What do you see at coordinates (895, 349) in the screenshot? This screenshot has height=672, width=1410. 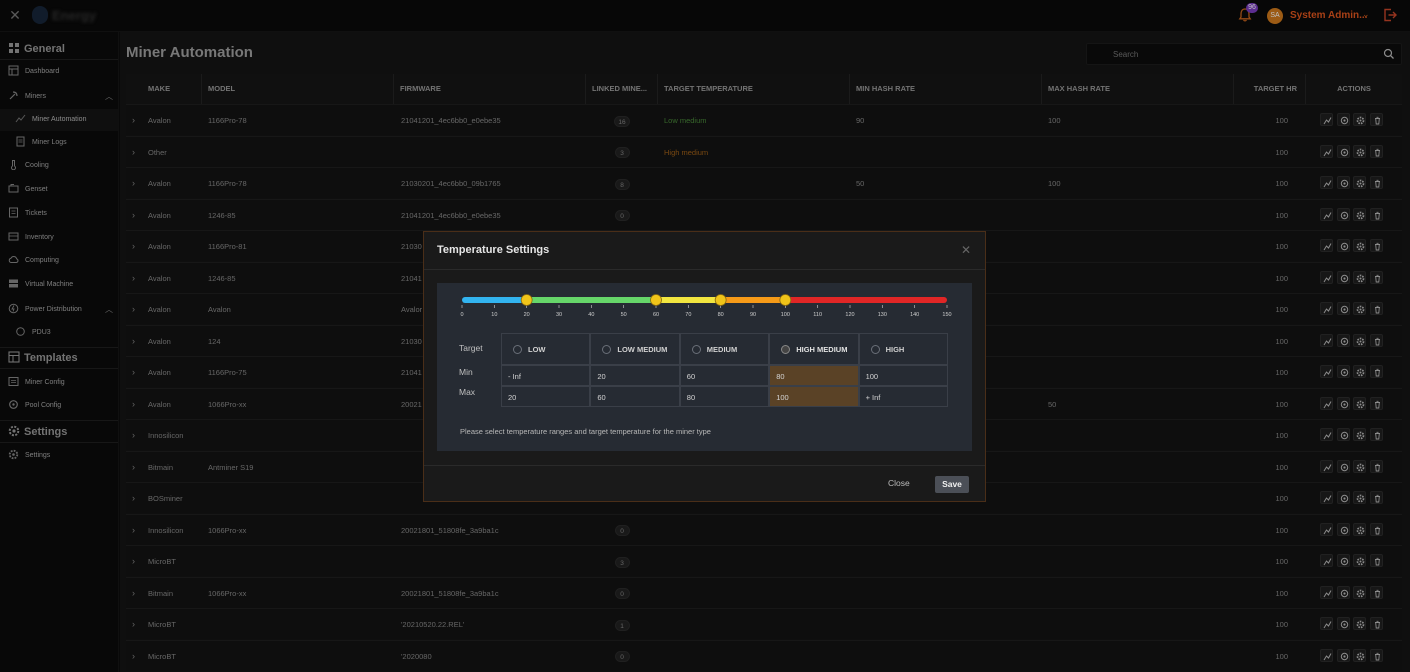 I see `target-level-label: HIGH` at bounding box center [895, 349].